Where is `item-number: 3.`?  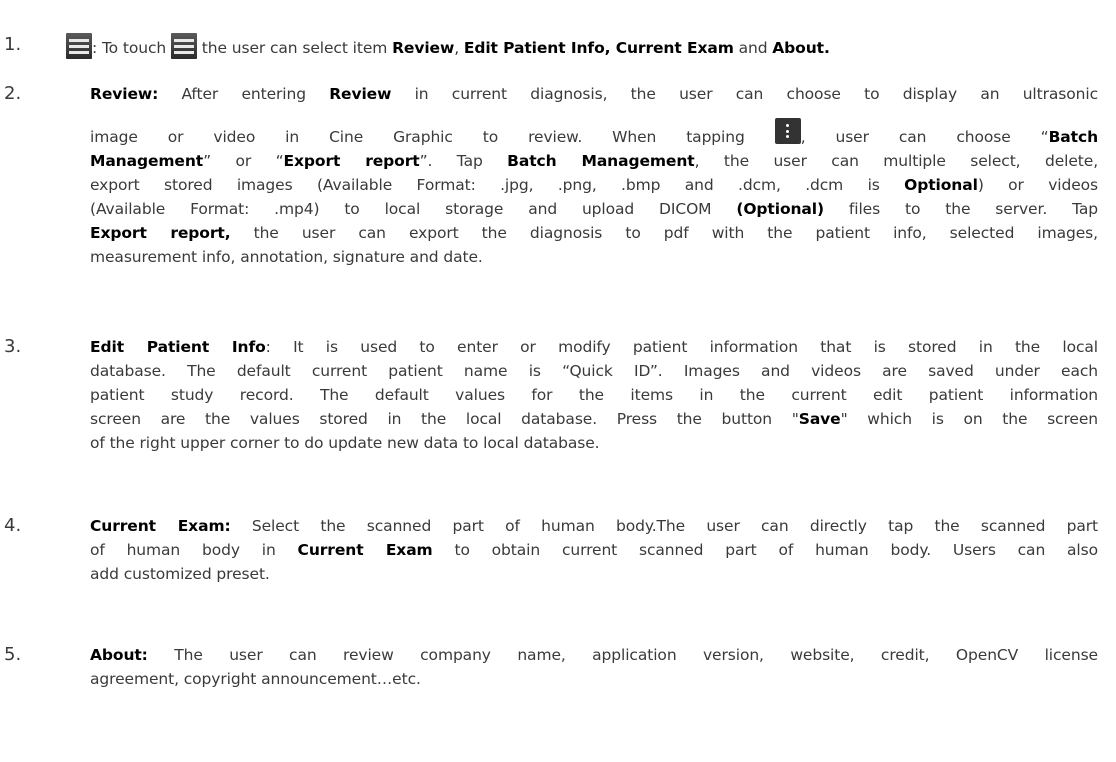 item-number: 3. is located at coordinates (13, 346).